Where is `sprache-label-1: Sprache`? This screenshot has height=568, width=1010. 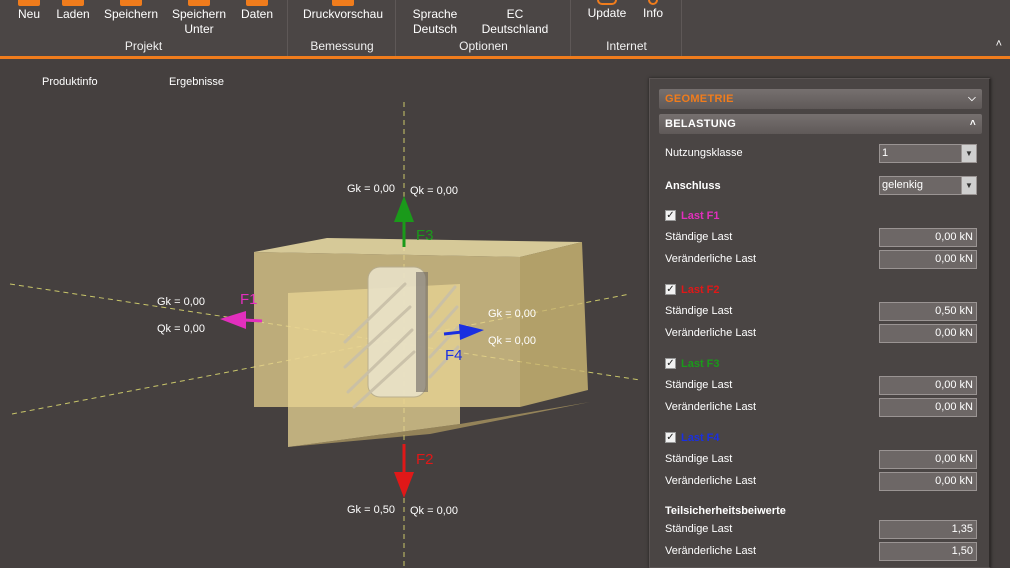
sprache-label-1: Sprache is located at coordinates (435, 14).